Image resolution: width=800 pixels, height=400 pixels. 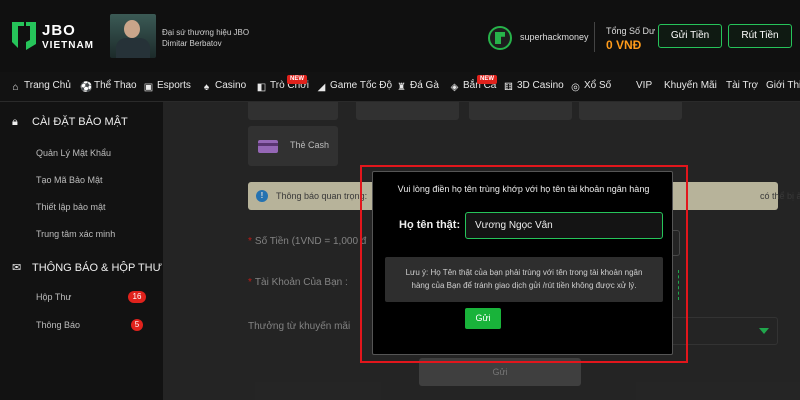 I want to click on sidebar-item-inbox: Hộp Thư, so click(x=53, y=297).